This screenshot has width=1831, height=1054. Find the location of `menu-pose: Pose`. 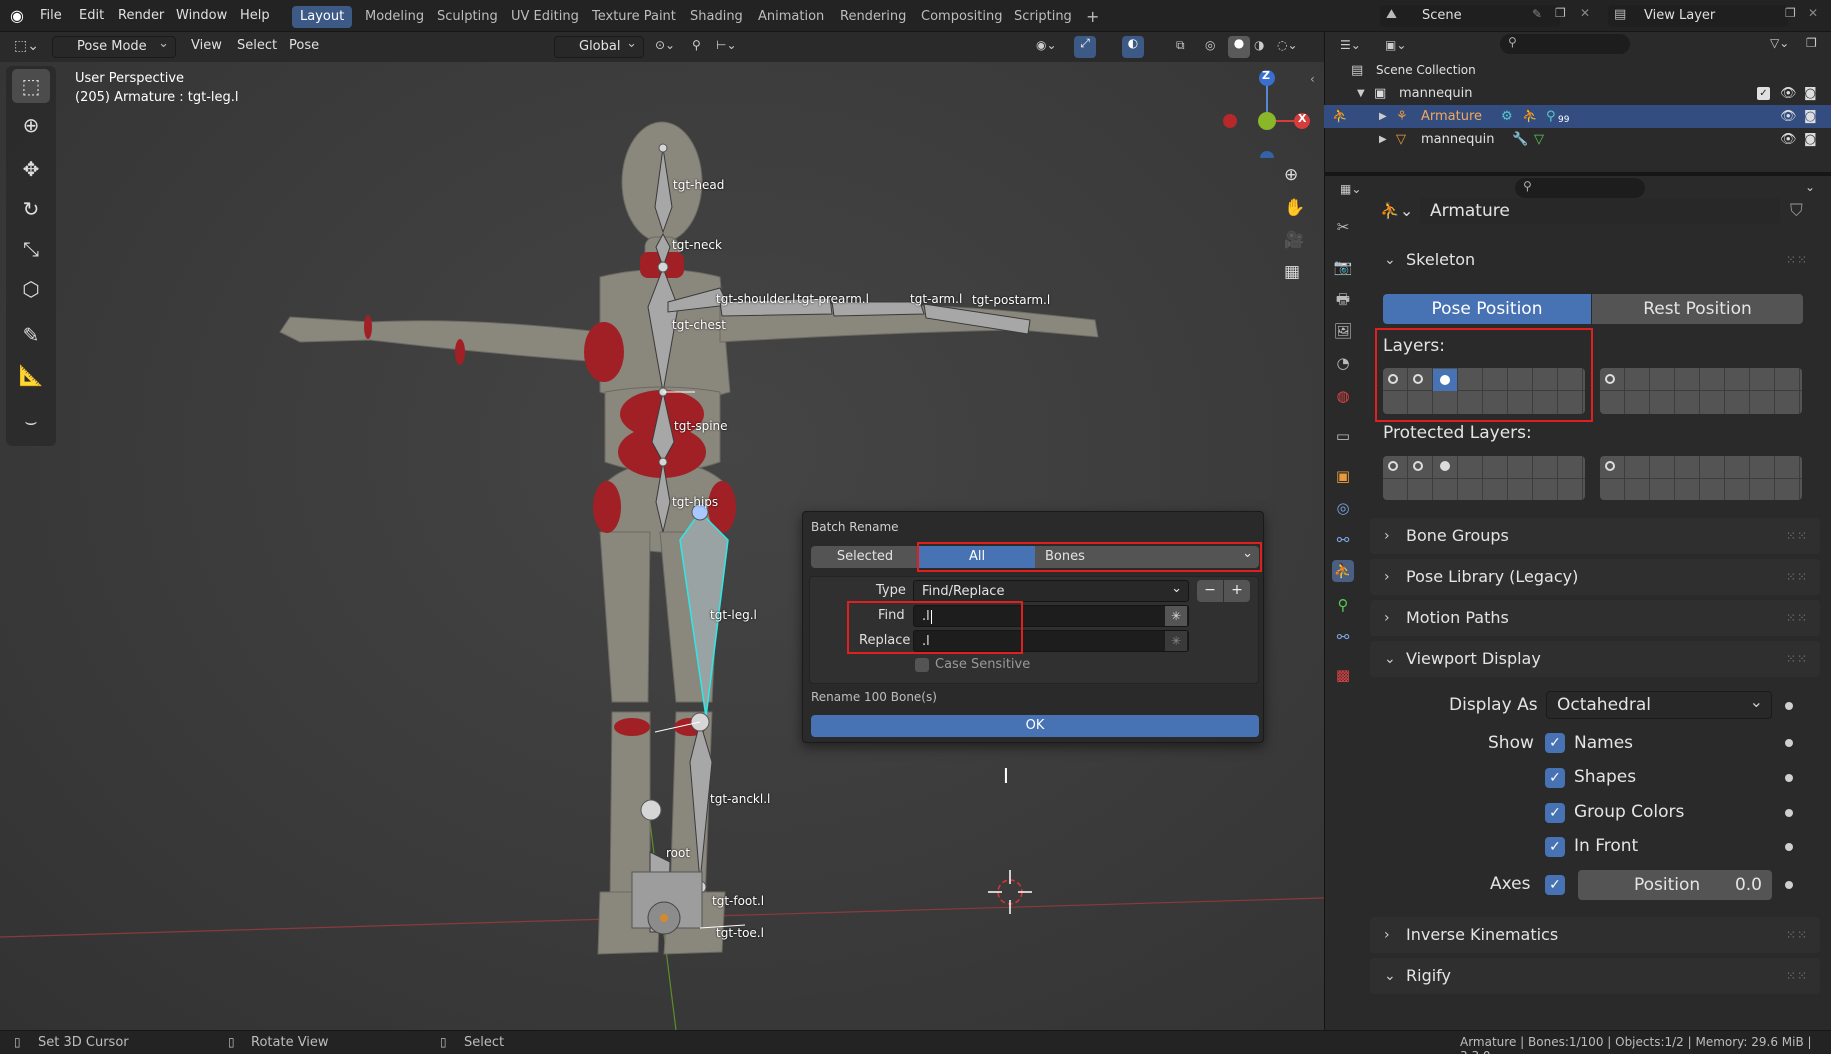

menu-pose: Pose is located at coordinates (304, 45).